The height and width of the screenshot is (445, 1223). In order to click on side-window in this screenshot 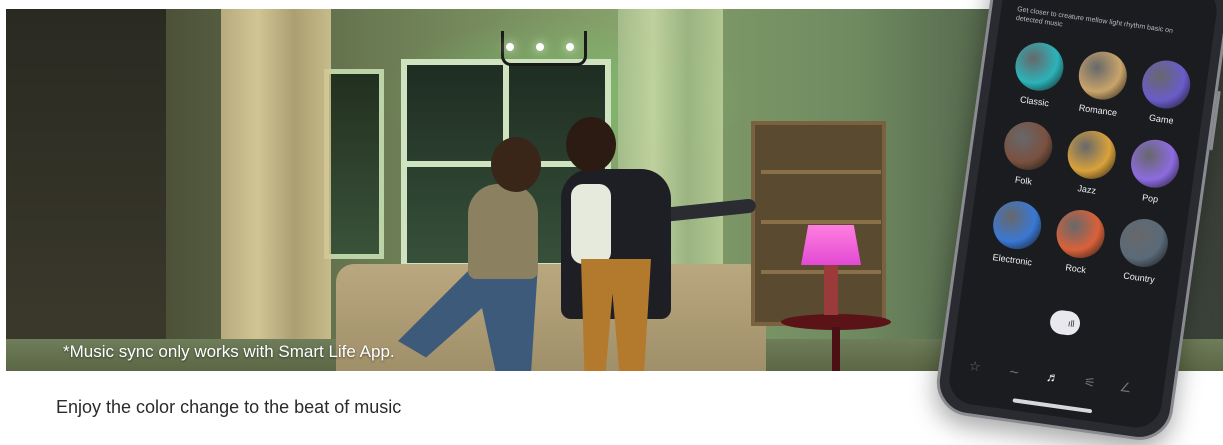, I will do `click(354, 164)`.